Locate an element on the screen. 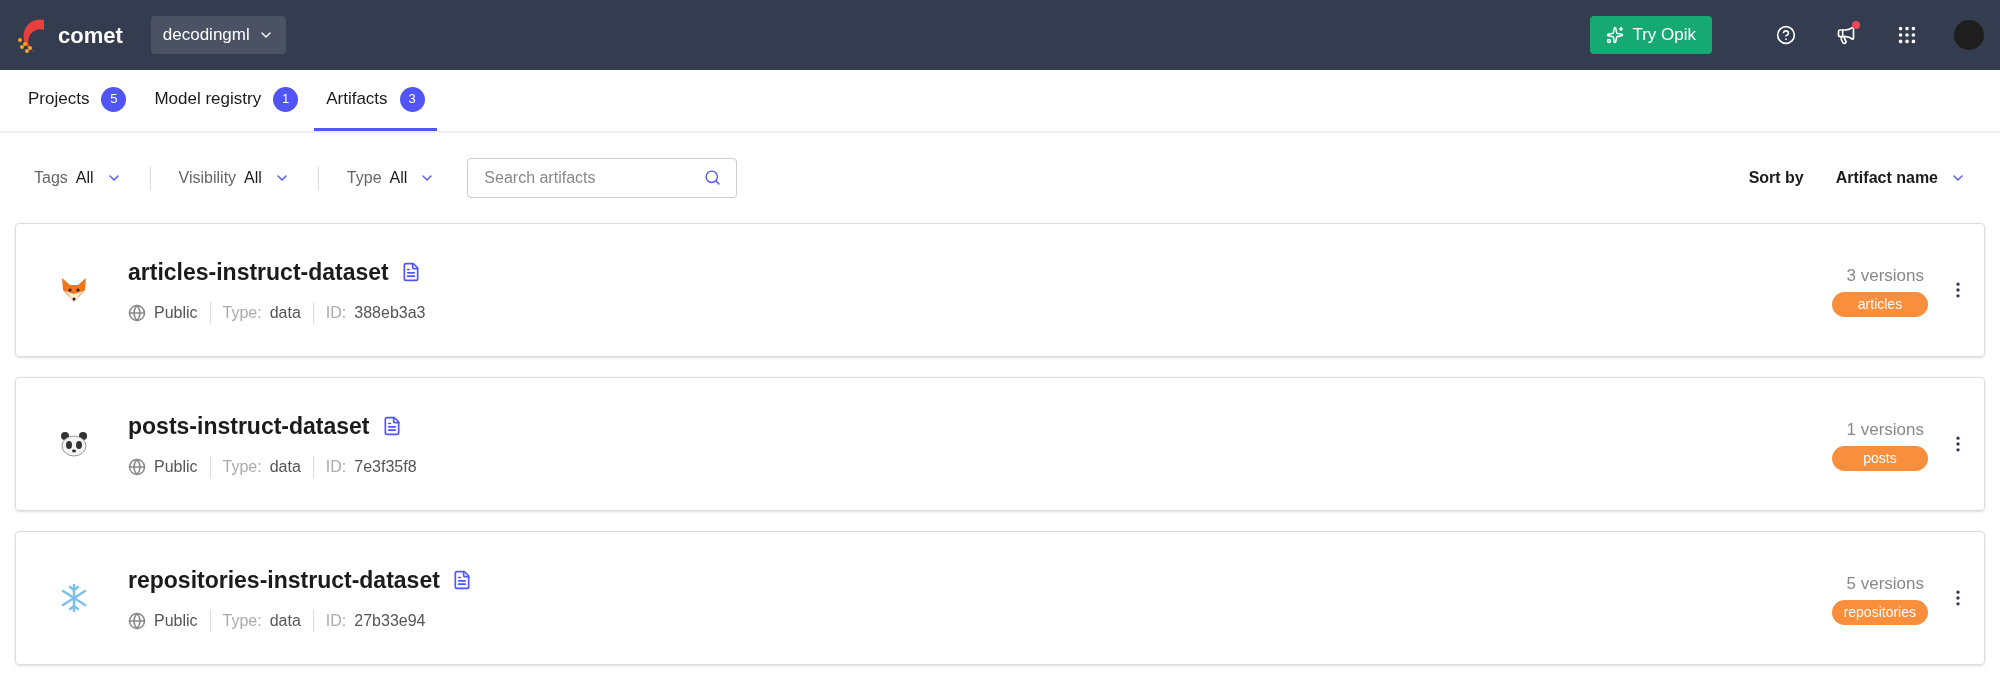 The width and height of the screenshot is (2000, 677). versions-count: 5 versions is located at coordinates (1885, 583).